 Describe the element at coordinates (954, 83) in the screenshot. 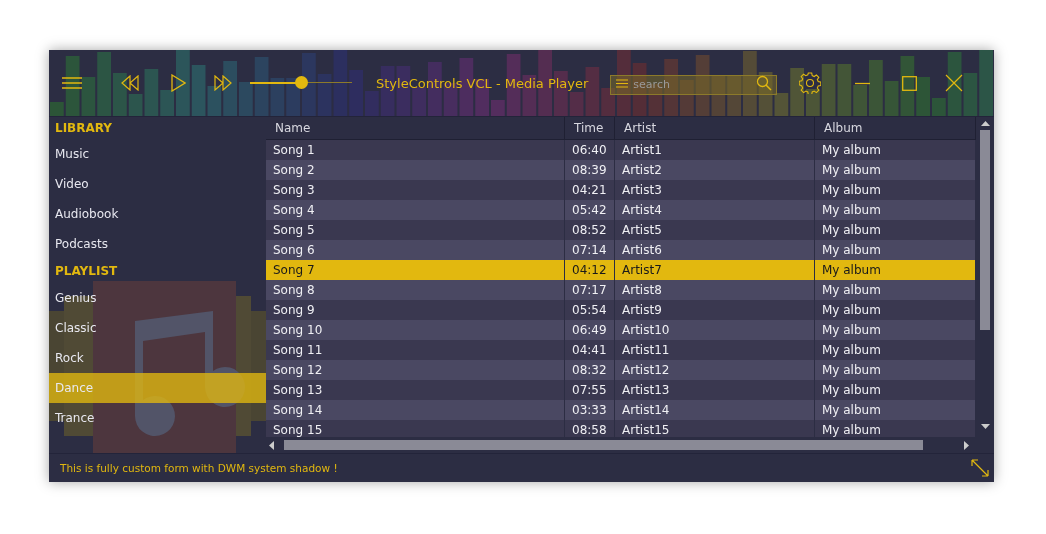

I see `close-icon` at that location.